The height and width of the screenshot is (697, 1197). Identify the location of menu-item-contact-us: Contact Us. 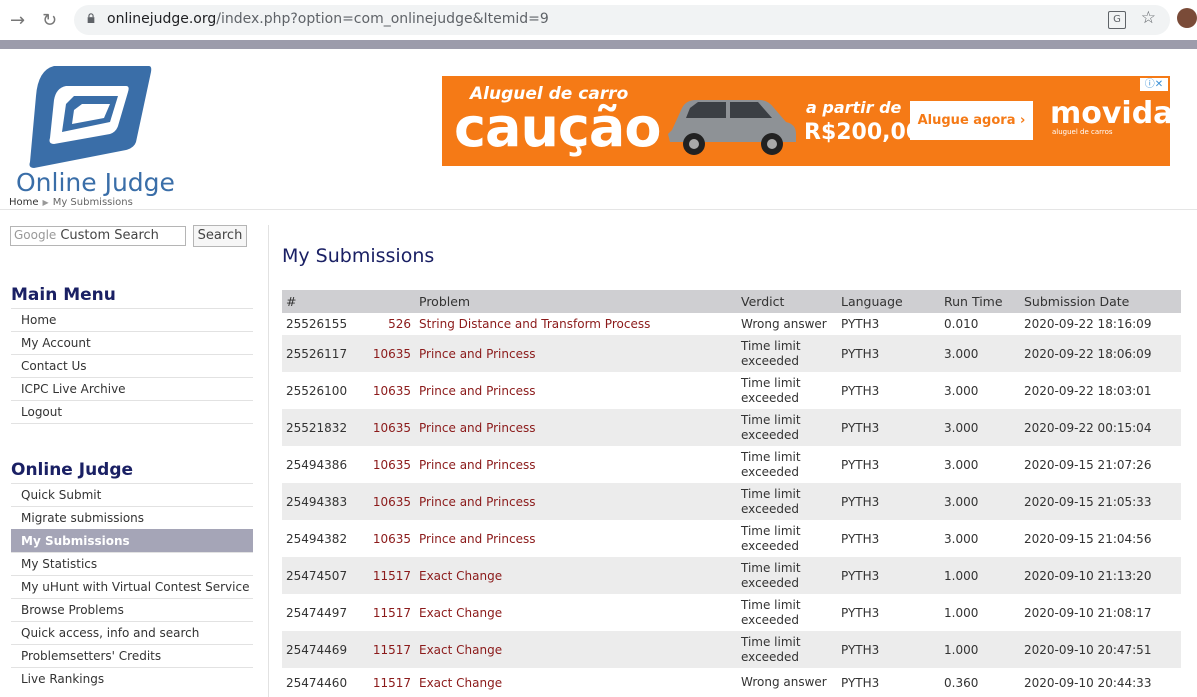
(132, 365).